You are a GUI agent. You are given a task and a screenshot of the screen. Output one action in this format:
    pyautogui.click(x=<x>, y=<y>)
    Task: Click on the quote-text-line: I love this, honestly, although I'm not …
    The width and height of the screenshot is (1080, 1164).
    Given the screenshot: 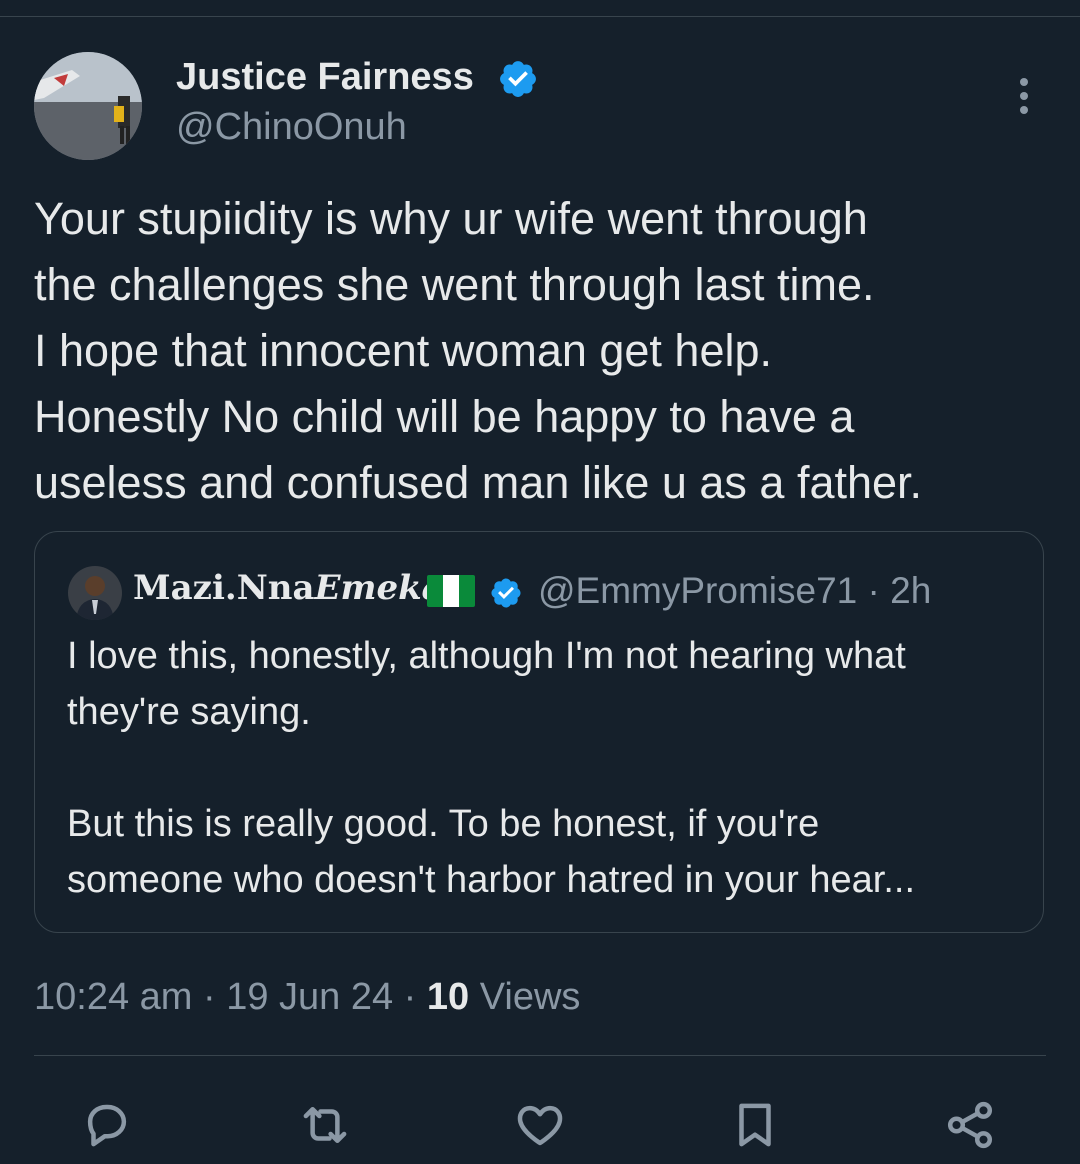 What is the action you would take?
    pyautogui.click(x=486, y=656)
    